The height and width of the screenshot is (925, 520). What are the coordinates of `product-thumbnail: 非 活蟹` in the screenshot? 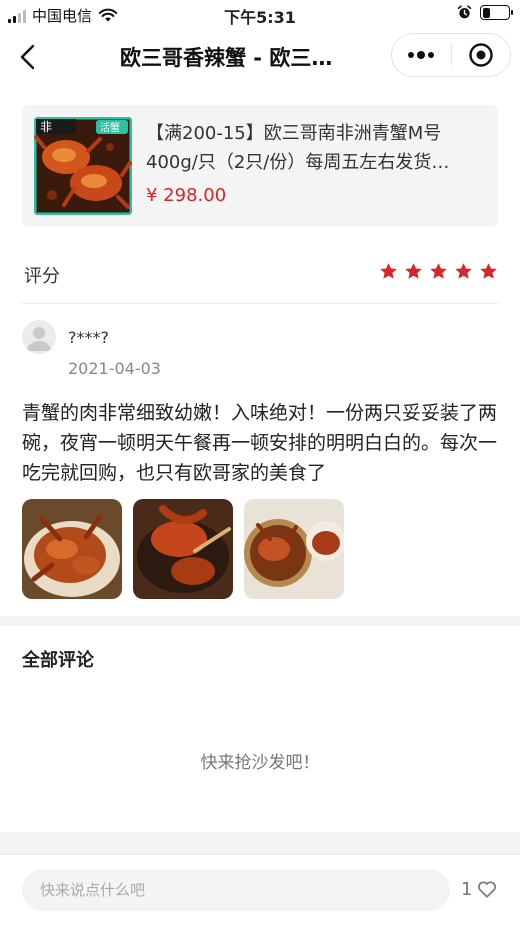 It's located at (83, 166).